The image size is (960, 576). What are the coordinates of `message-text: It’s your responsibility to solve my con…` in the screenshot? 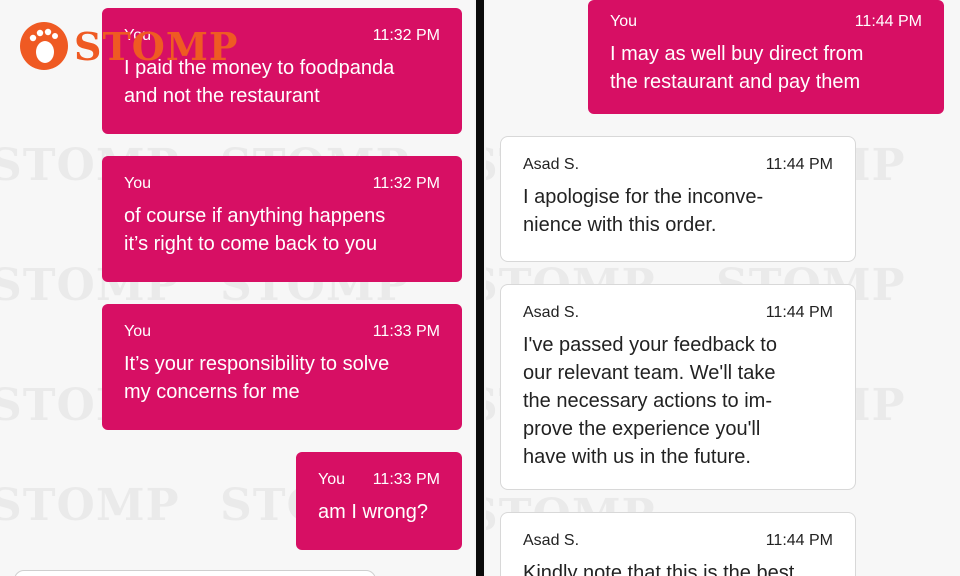 It's located at (257, 378).